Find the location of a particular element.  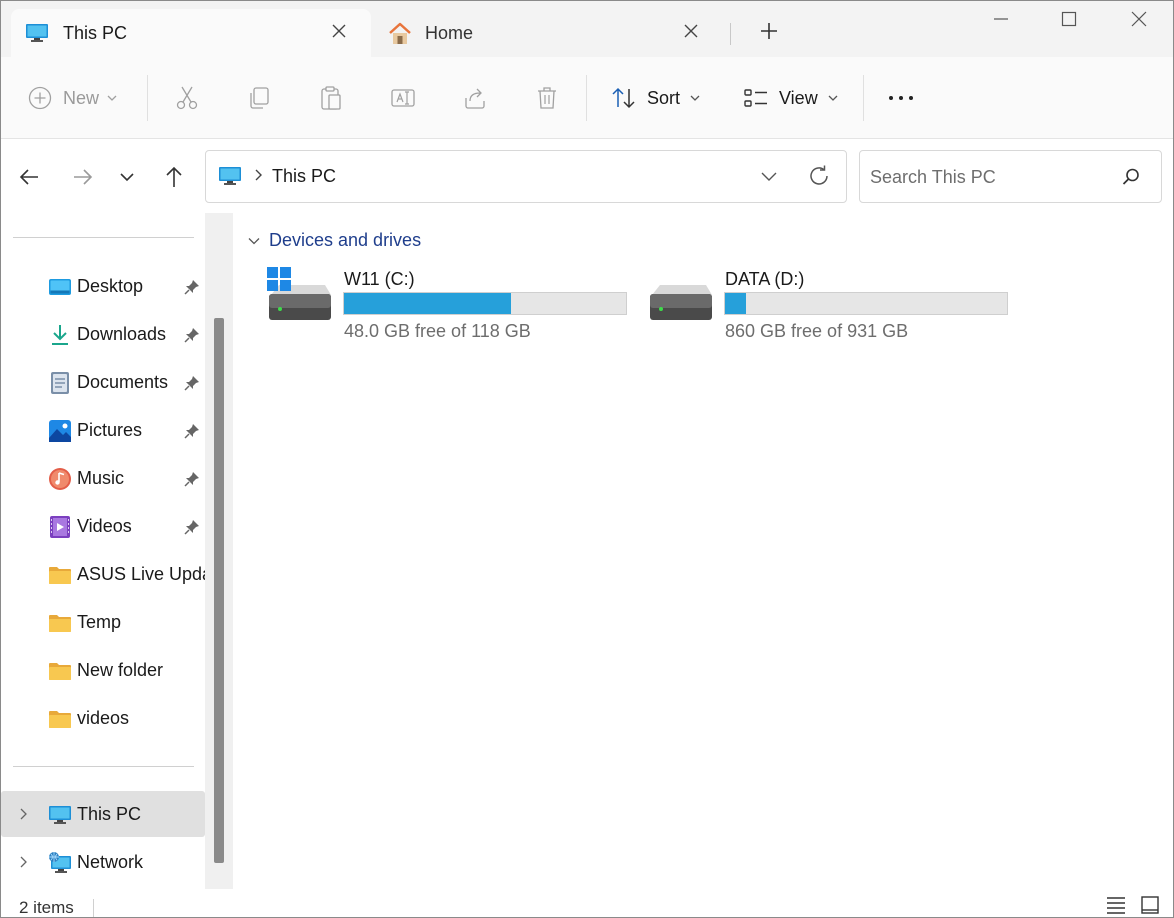

pictures-icon is located at coordinates (60, 431).